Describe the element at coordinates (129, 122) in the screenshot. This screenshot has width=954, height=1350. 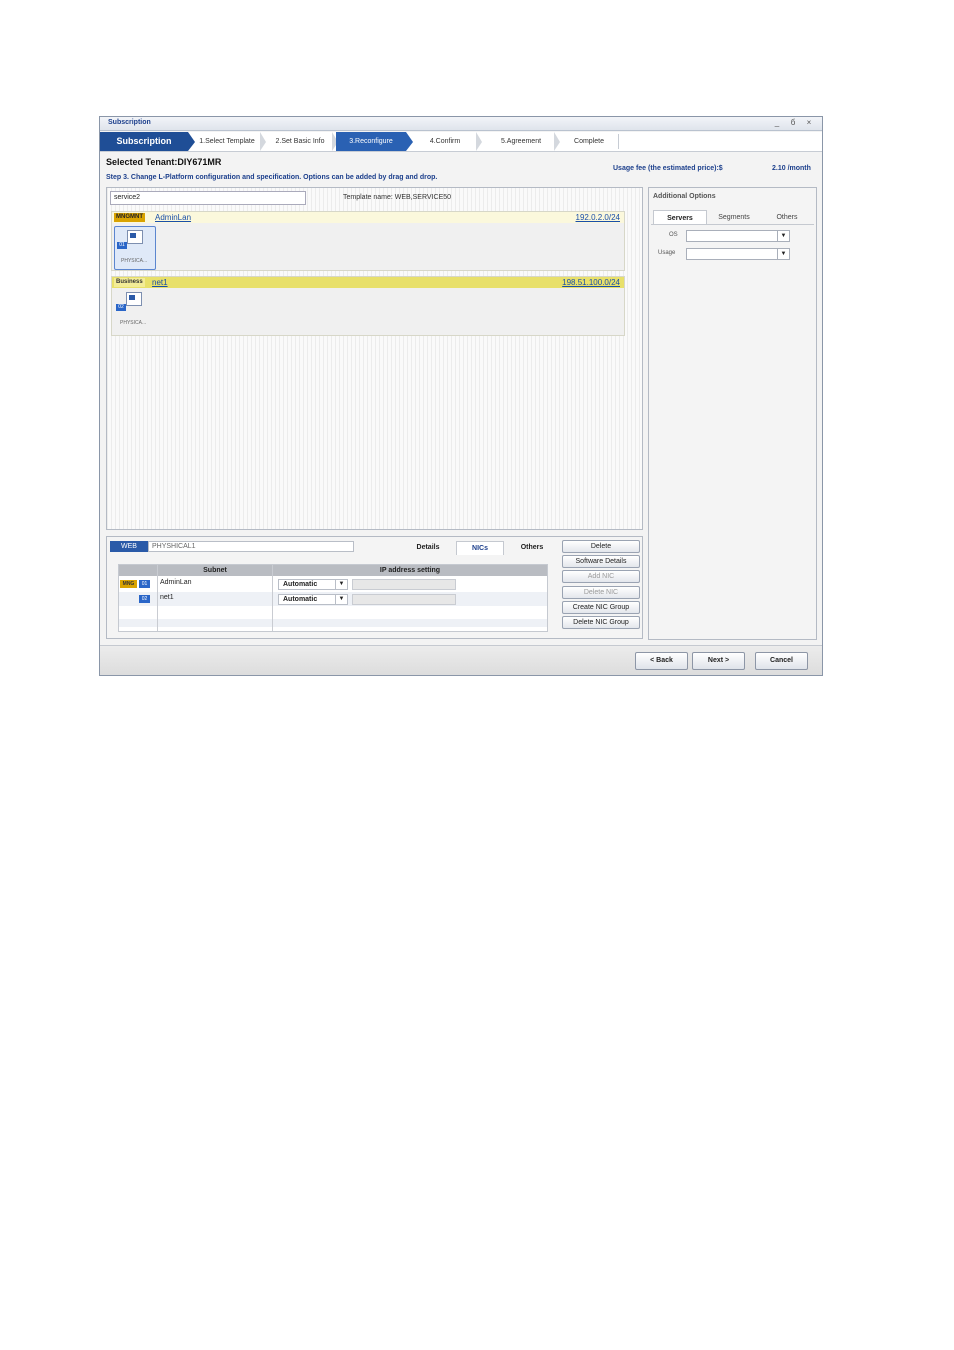
I see `window-title: Subscription` at that location.